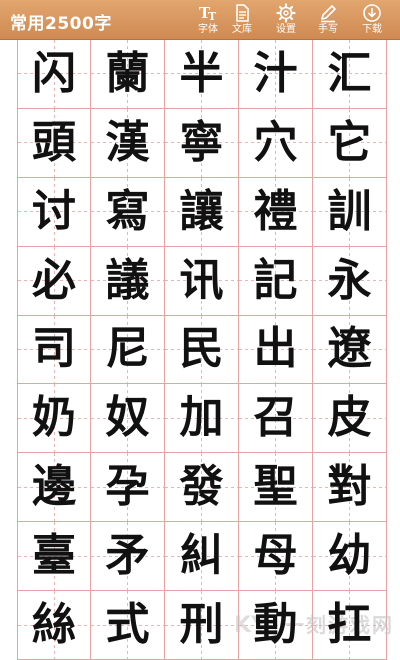 This screenshot has width=400, height=660. What do you see at coordinates (372, 13) in the screenshot?
I see `download-icon` at bounding box center [372, 13].